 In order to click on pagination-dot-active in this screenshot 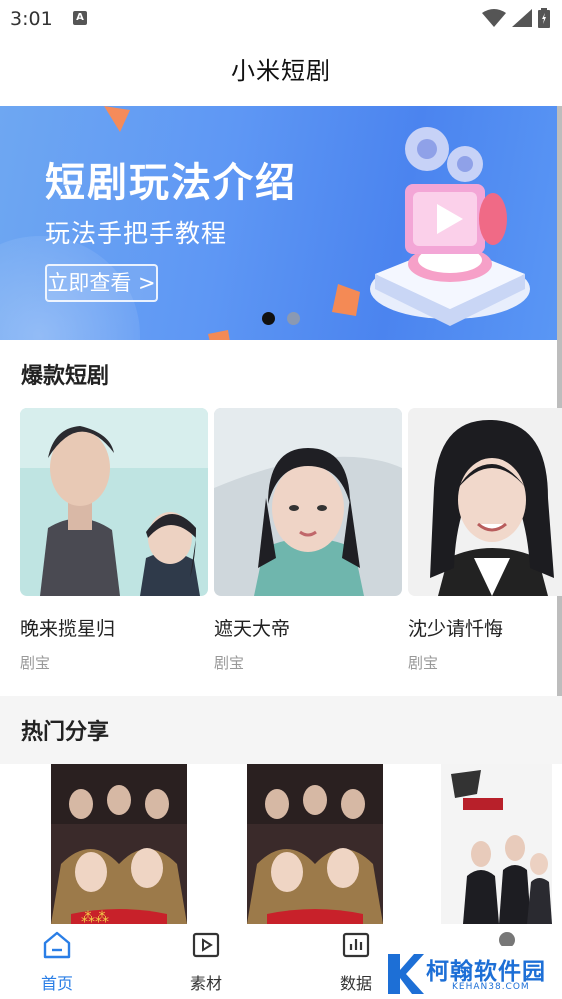, I will do `click(268, 318)`.